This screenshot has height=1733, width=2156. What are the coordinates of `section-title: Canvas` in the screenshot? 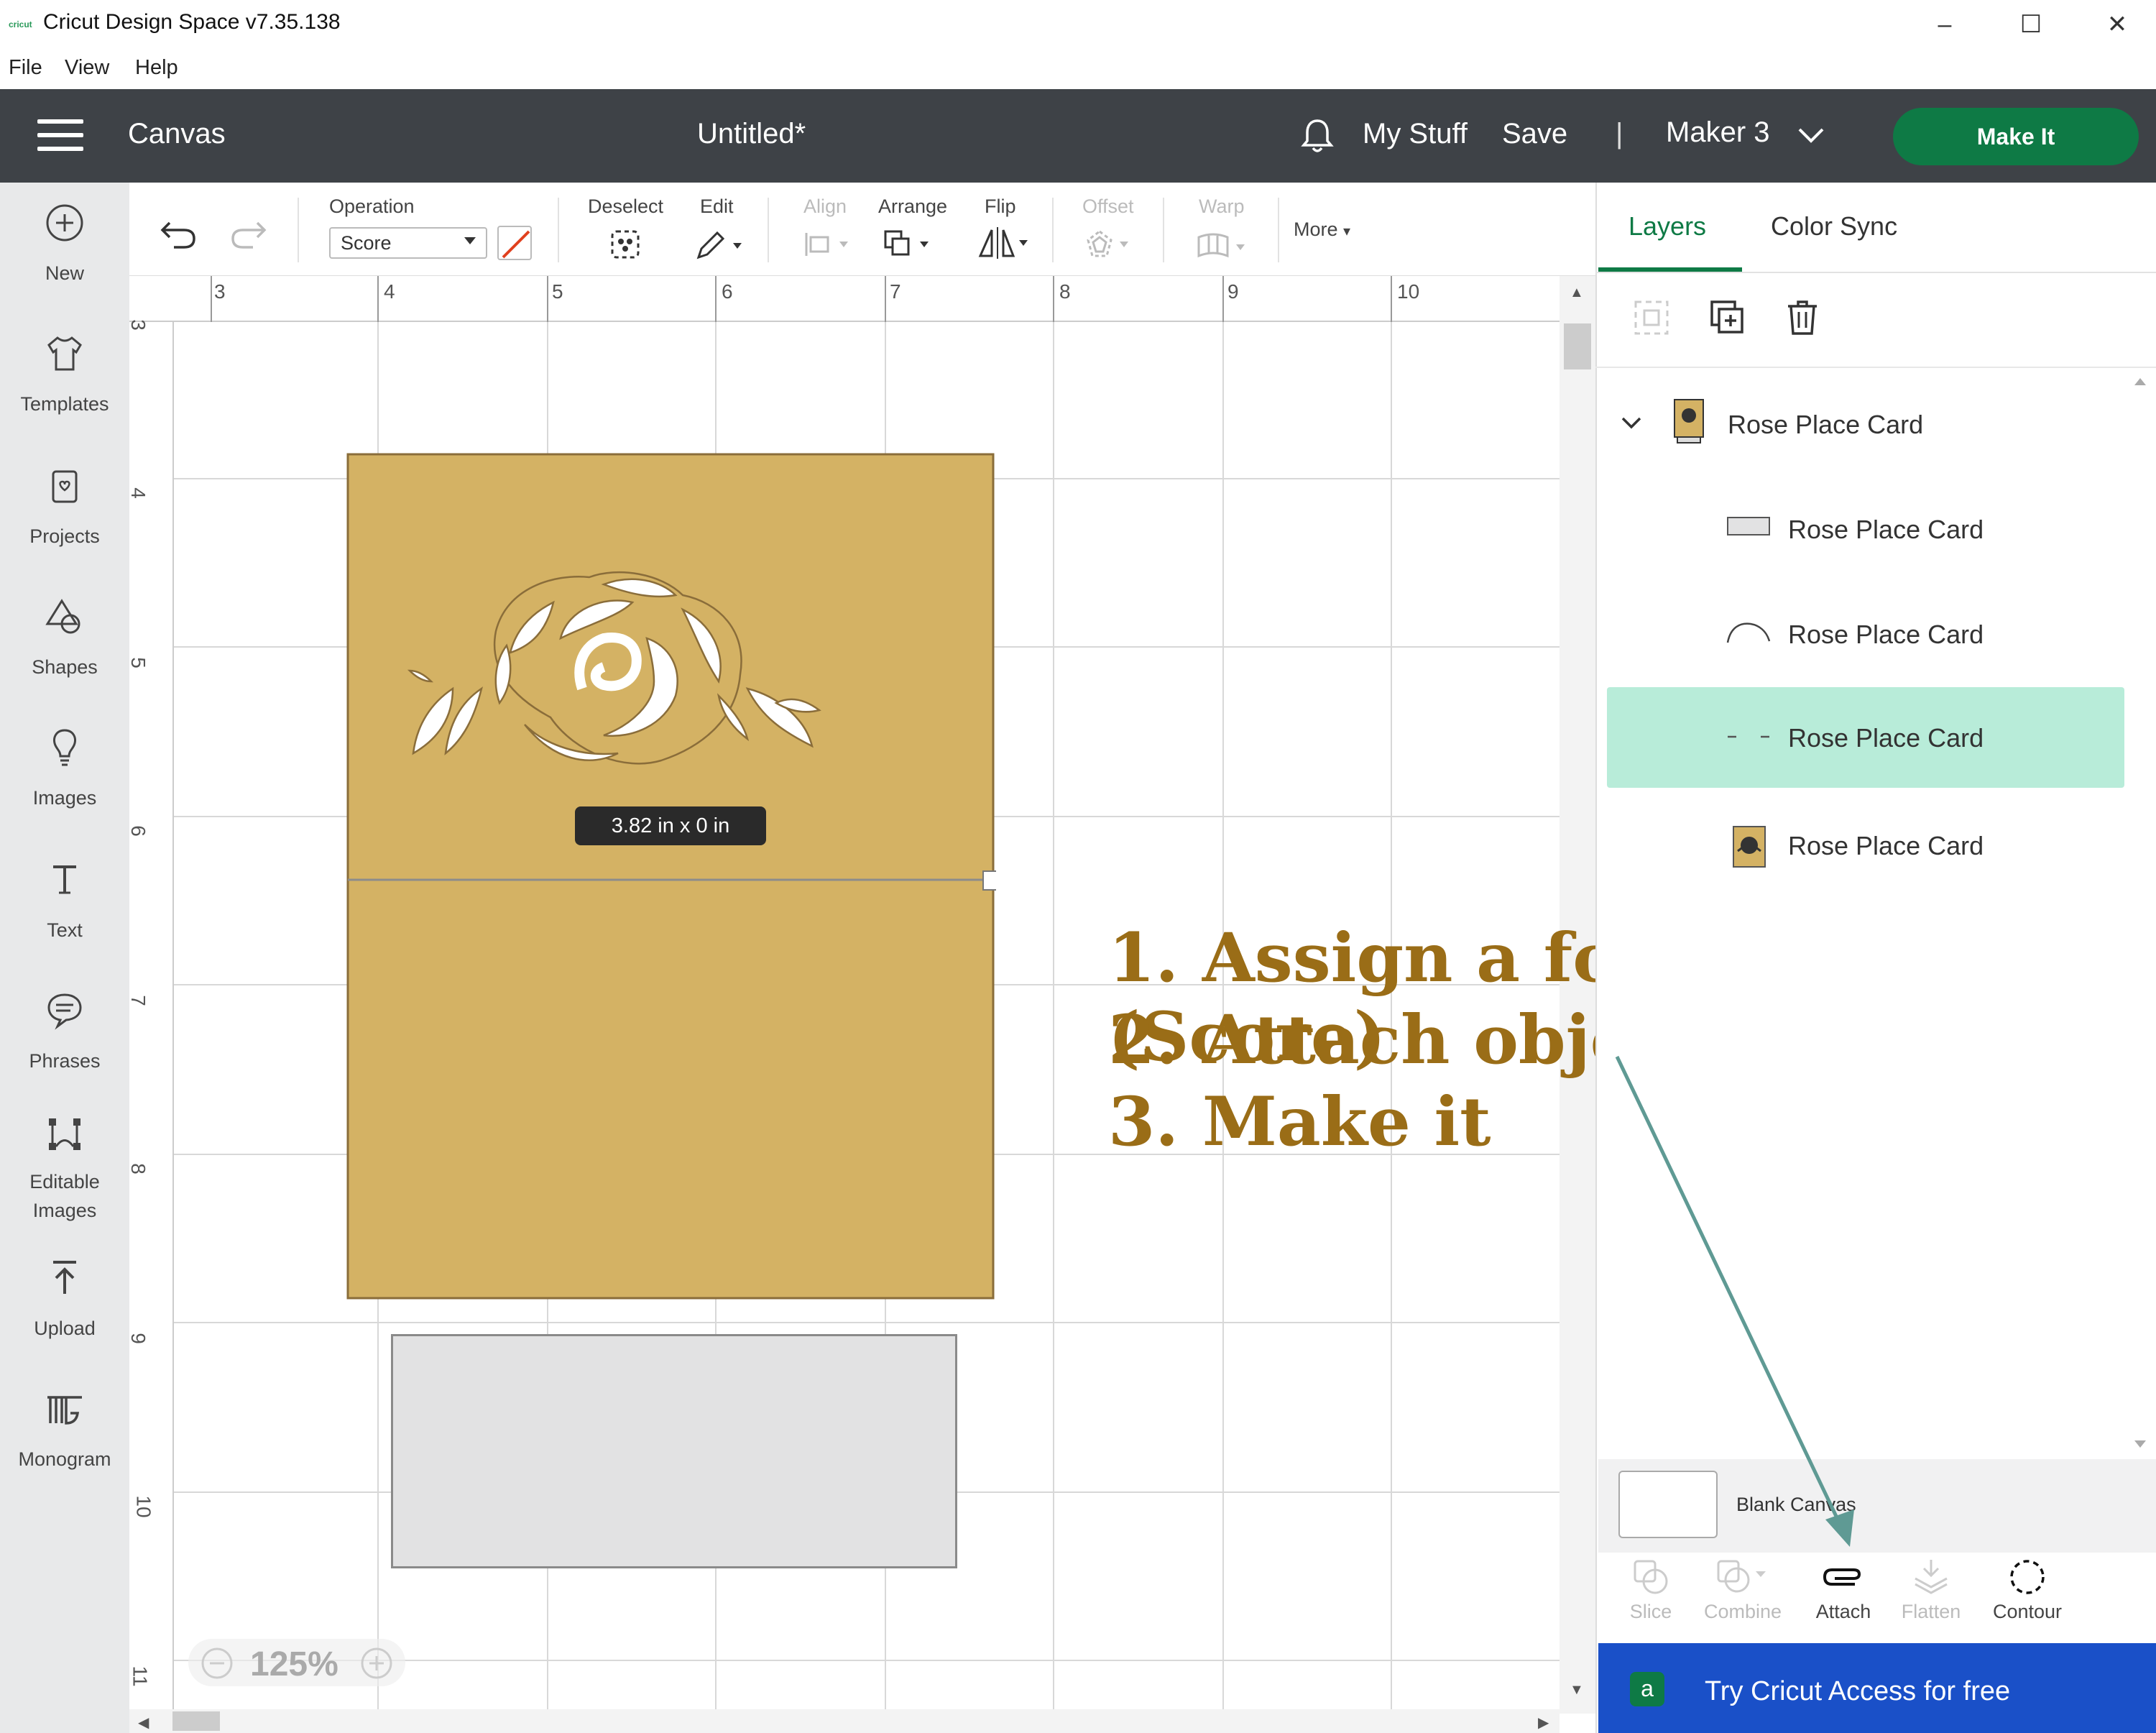 It's located at (177, 134).